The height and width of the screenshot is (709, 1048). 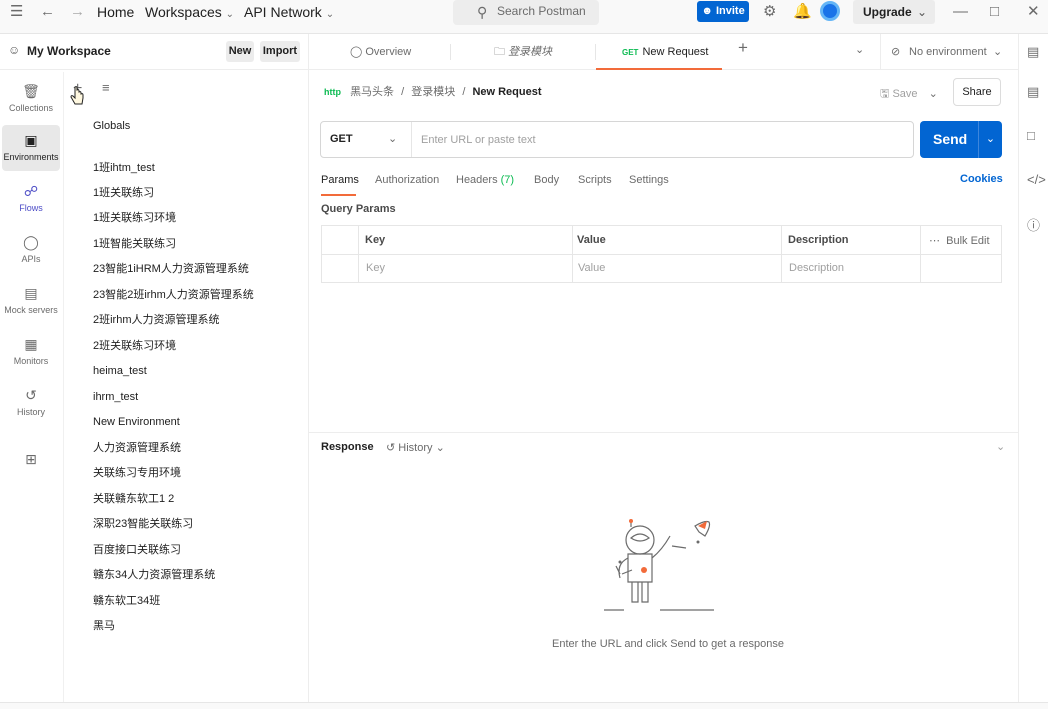 I want to click on description-input: Description, so click(x=816, y=268).